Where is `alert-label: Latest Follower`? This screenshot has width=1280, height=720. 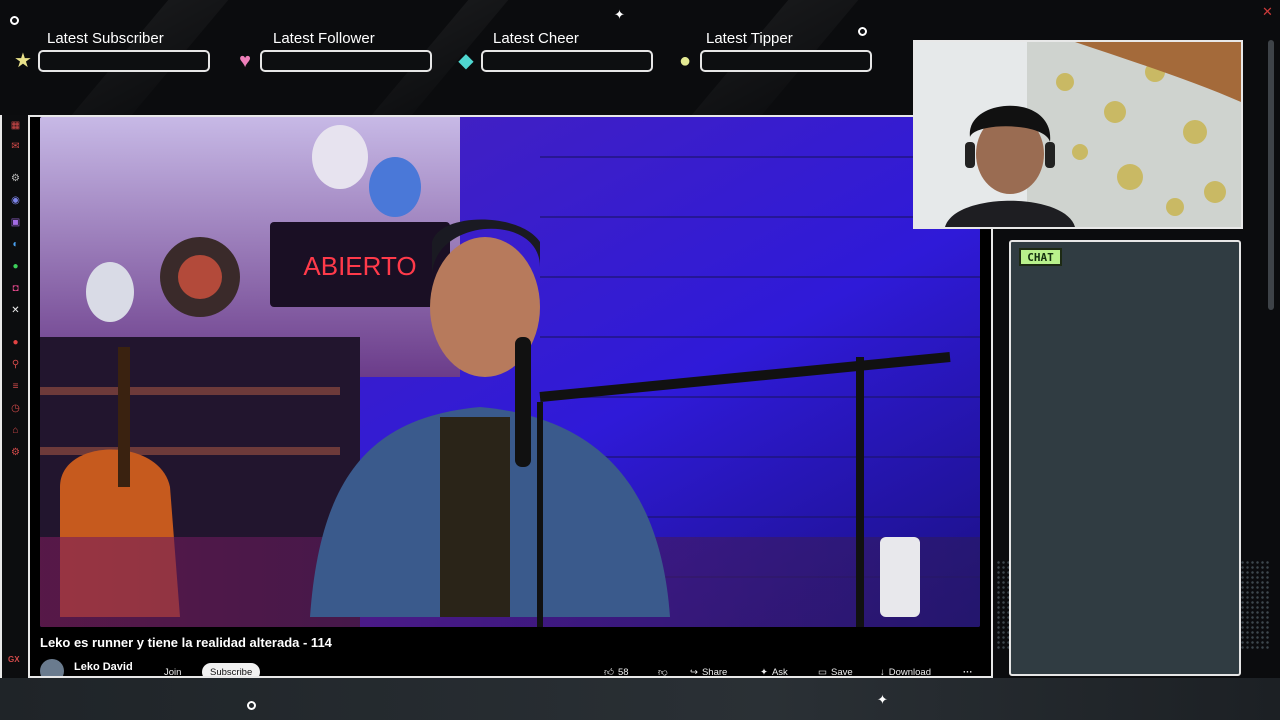 alert-label: Latest Follower is located at coordinates (324, 38).